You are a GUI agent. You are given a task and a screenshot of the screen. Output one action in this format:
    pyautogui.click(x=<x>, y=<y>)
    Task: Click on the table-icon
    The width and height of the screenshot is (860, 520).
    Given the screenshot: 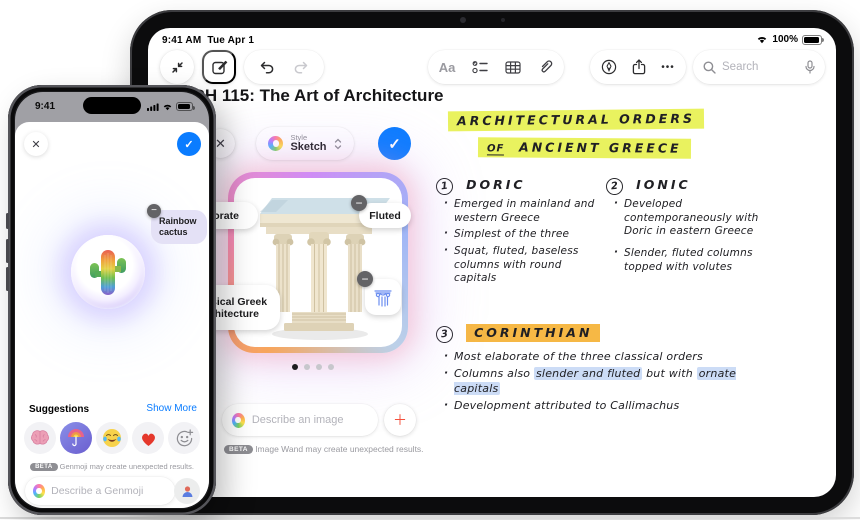 What is the action you would take?
    pyautogui.click(x=513, y=67)
    